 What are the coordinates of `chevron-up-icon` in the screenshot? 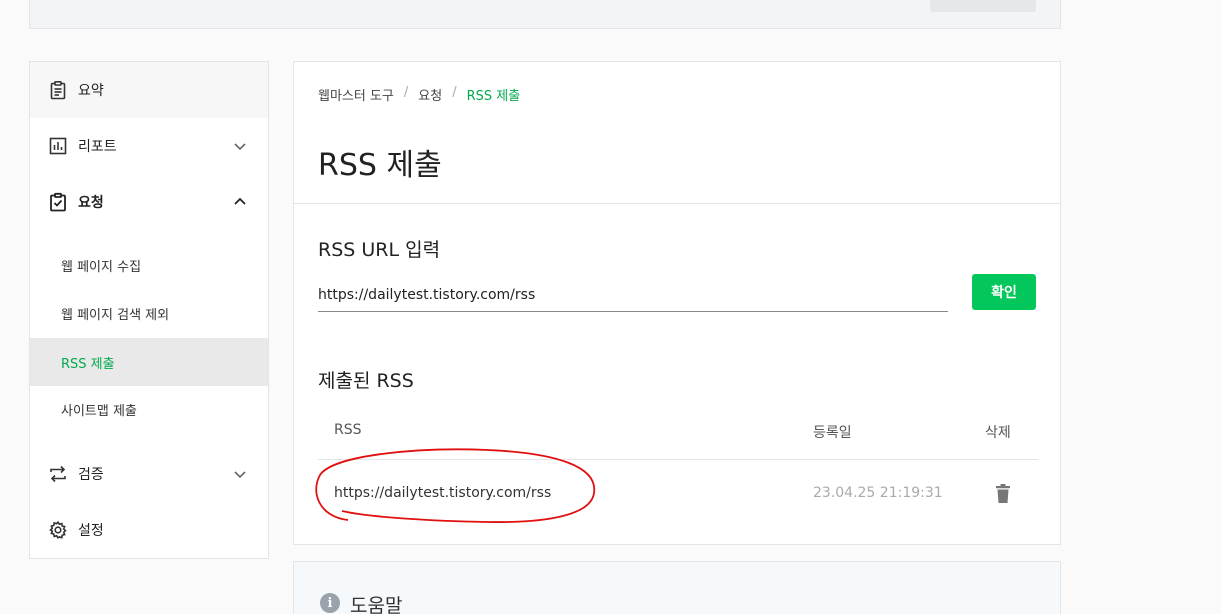 It's located at (240, 202).